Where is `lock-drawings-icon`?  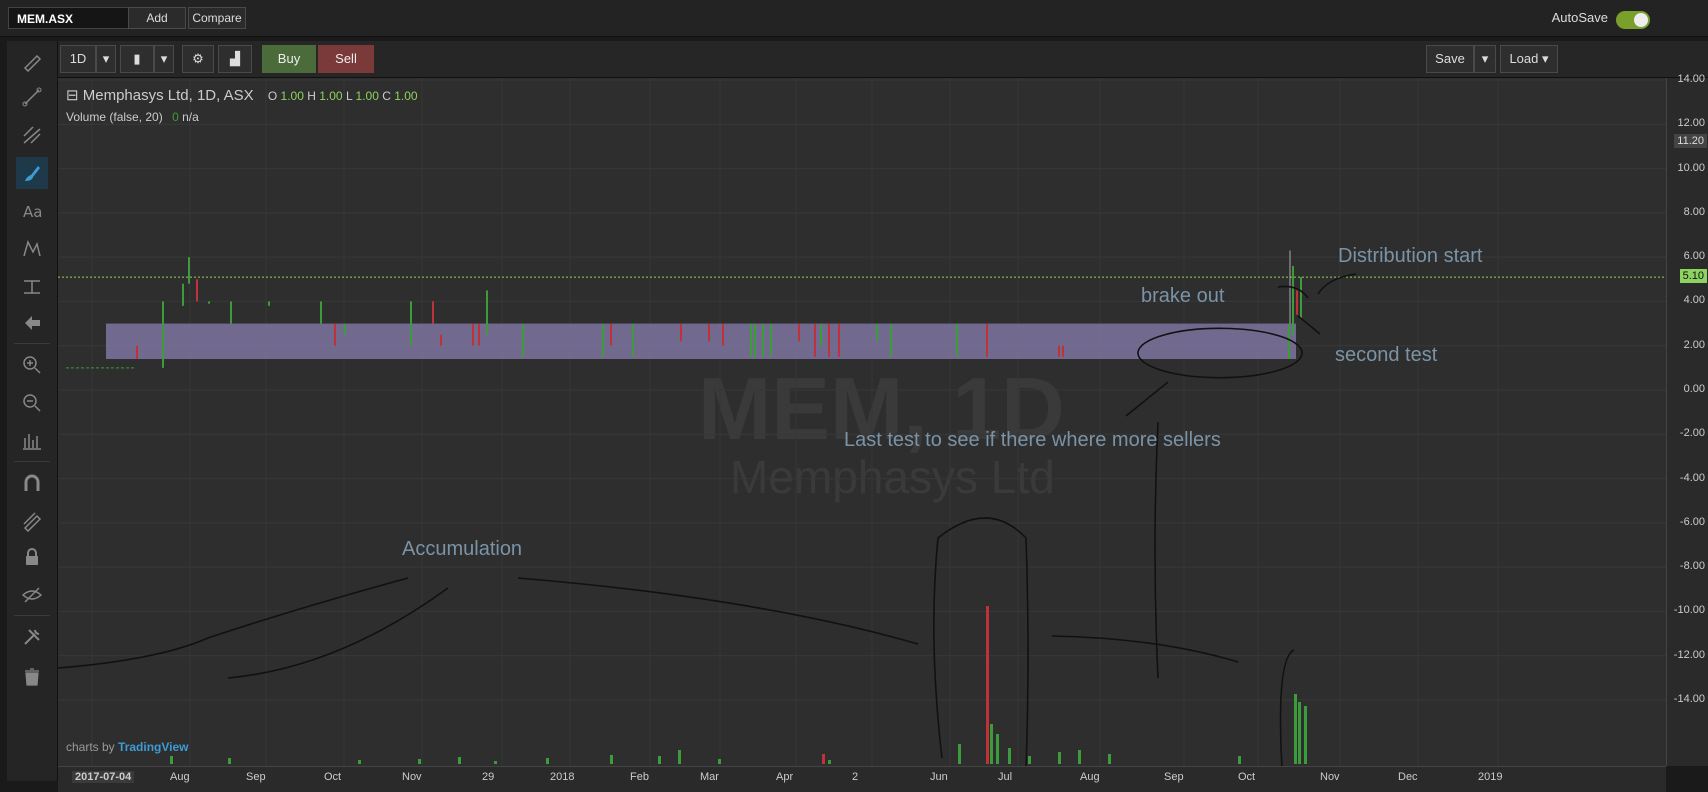 lock-drawings-icon is located at coordinates (32, 521).